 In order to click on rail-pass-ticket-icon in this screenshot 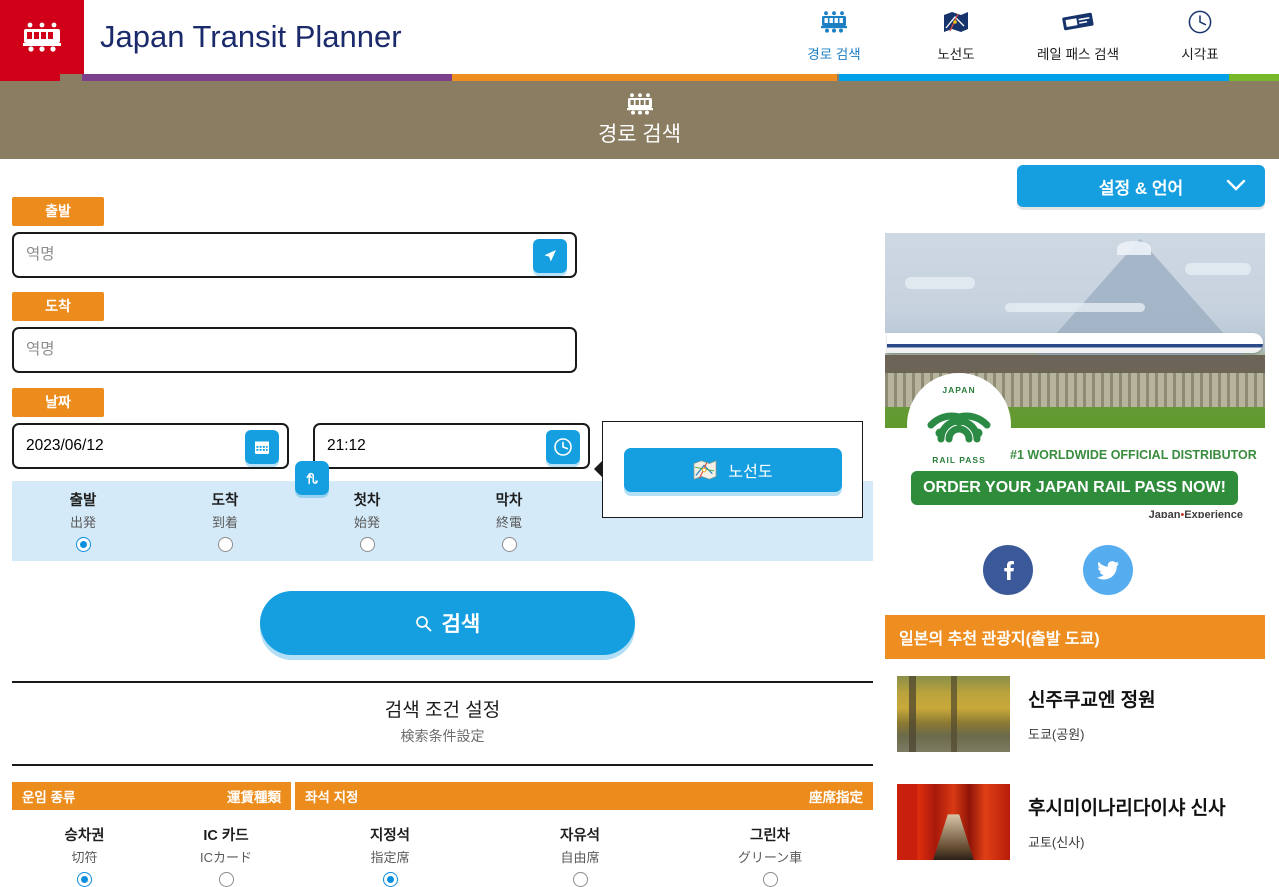, I will do `click(1078, 22)`.